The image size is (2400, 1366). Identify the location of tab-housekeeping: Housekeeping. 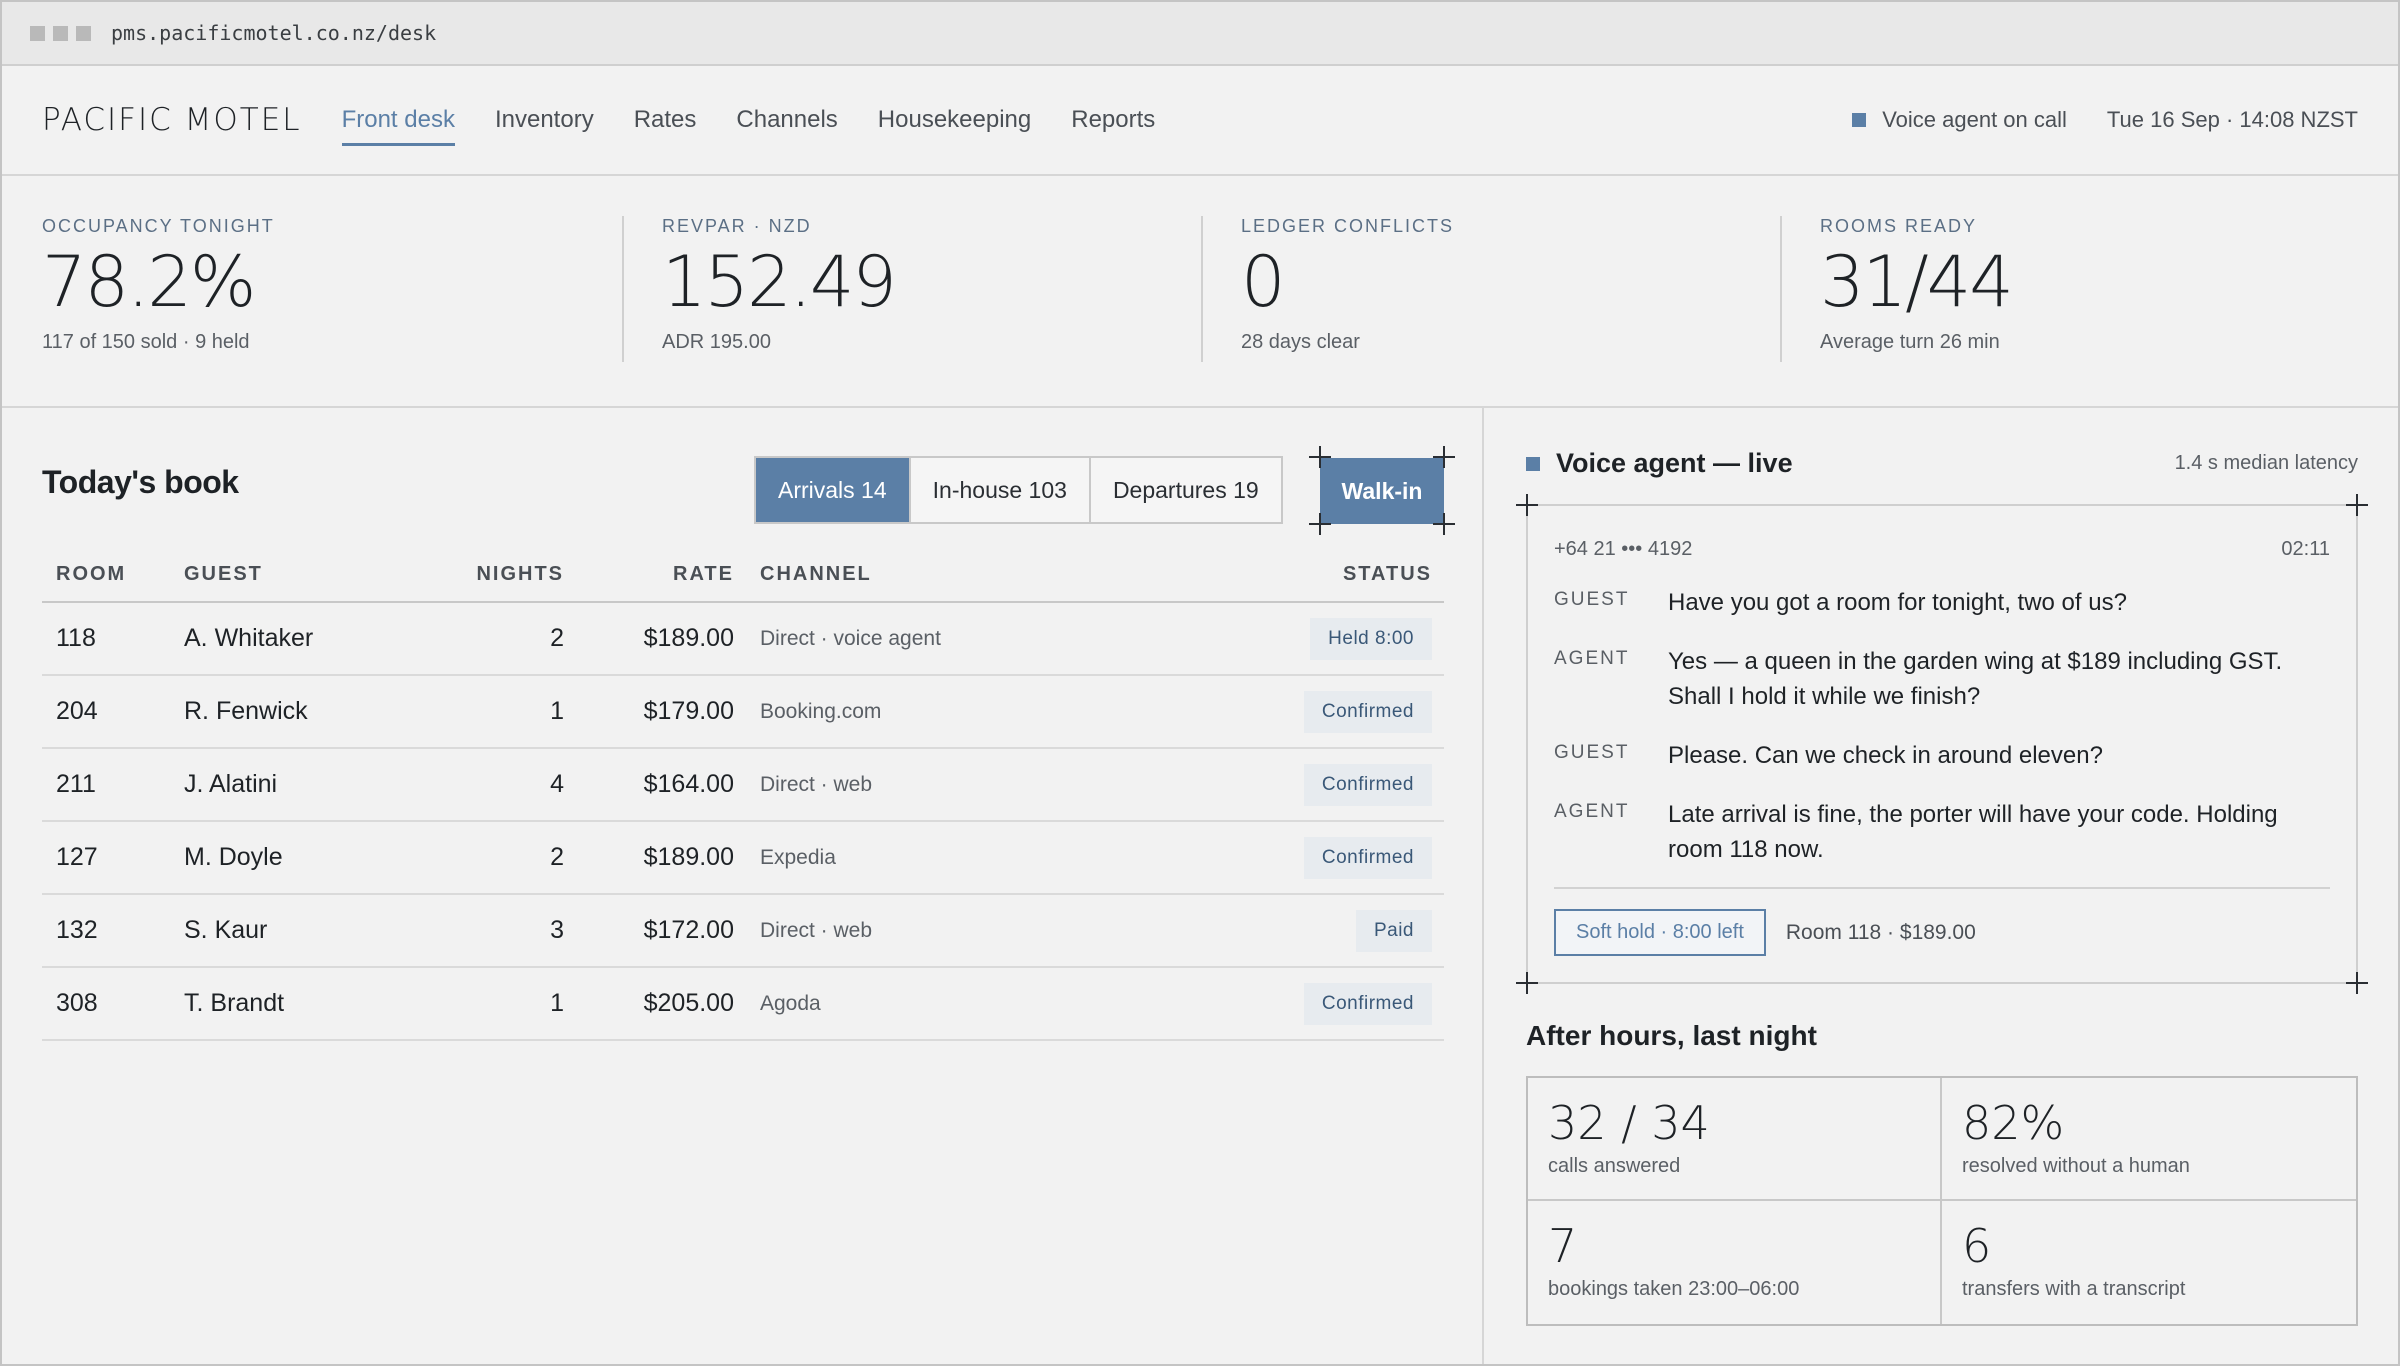
(954, 120).